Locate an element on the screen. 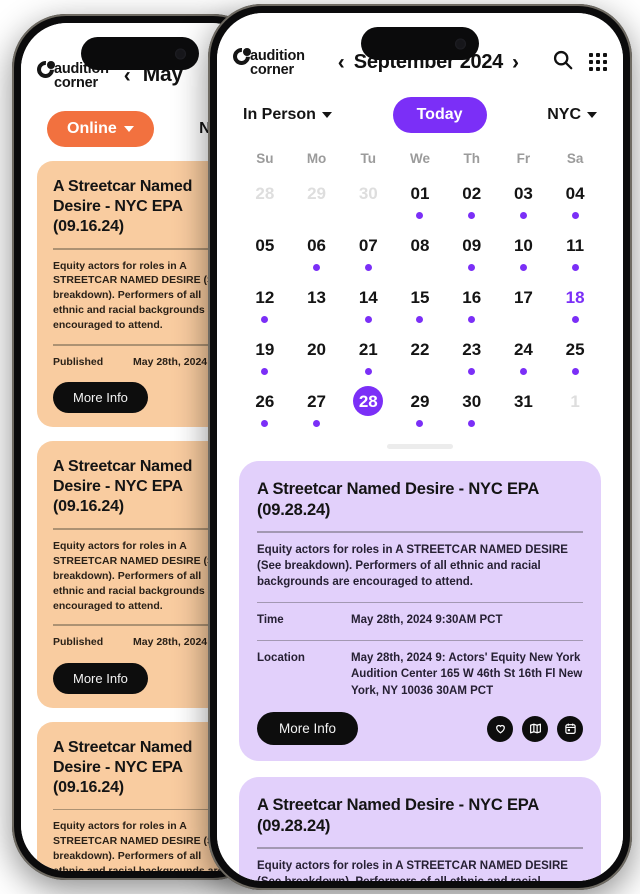 The height and width of the screenshot is (894, 640). calendar-day-cell: 08 is located at coordinates (420, 256).